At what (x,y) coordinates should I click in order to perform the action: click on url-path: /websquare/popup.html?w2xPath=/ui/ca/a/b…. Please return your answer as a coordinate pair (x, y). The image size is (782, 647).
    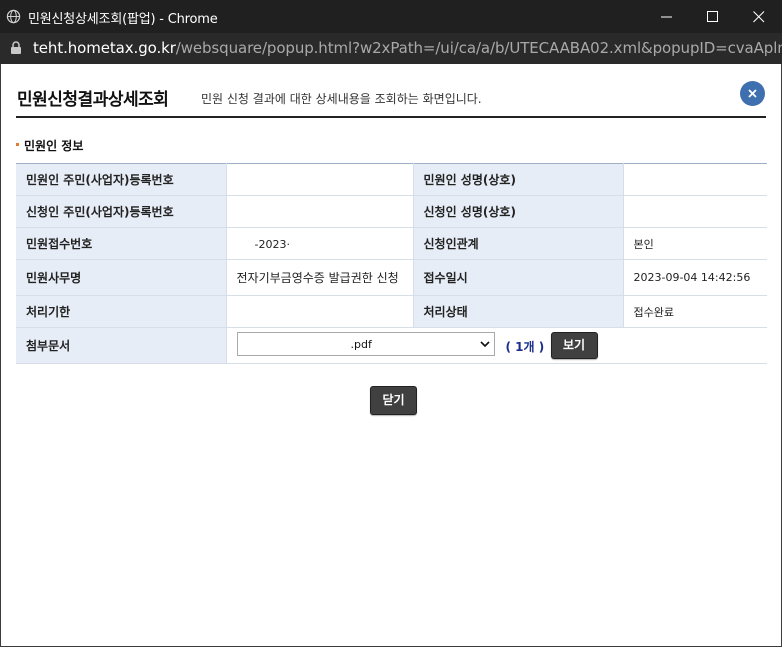
    Looking at the image, I should click on (478, 48).